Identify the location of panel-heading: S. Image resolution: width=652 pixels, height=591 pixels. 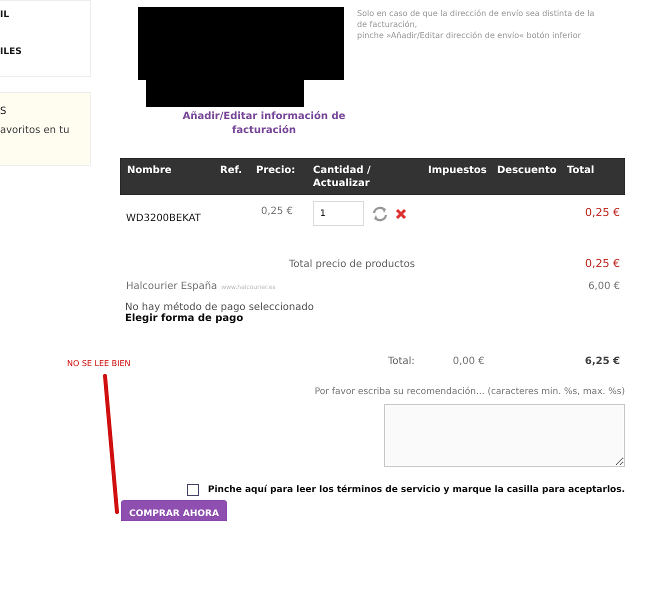
(4, 111).